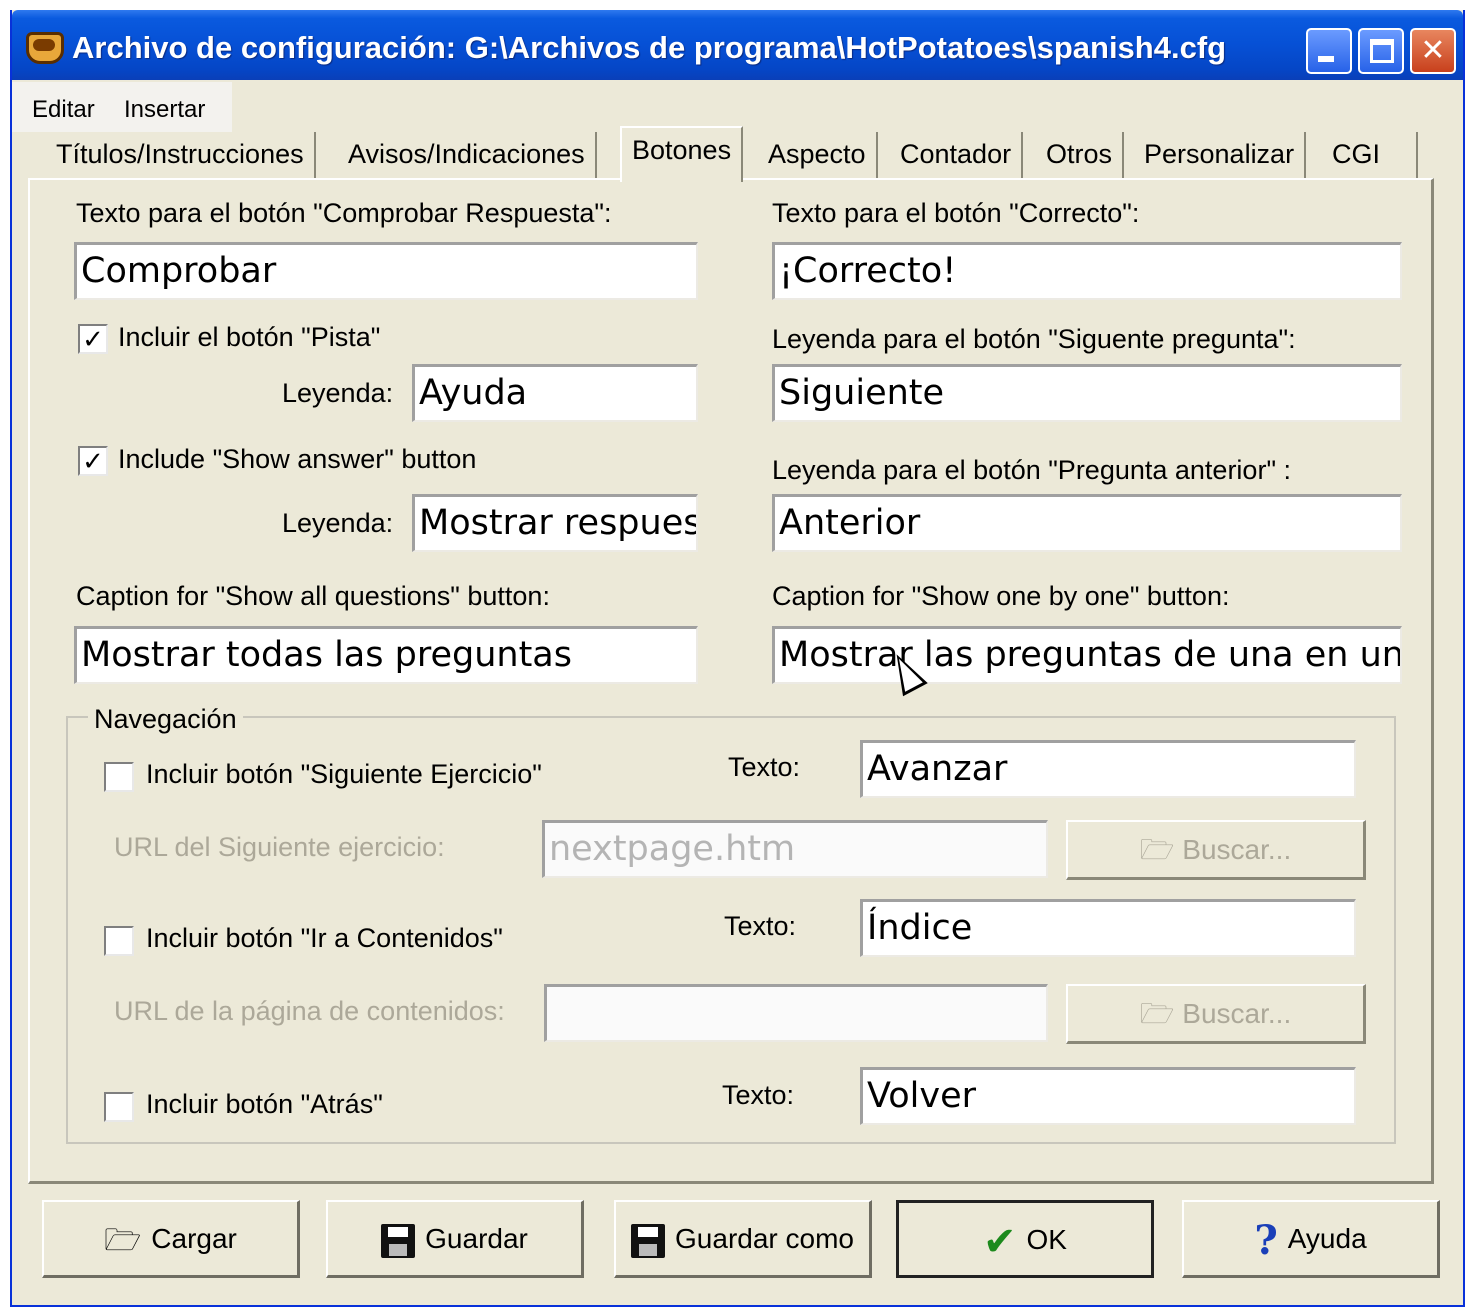 Image resolution: width=1465 pixels, height=1307 pixels. I want to click on maximize-icon, so click(1382, 51).